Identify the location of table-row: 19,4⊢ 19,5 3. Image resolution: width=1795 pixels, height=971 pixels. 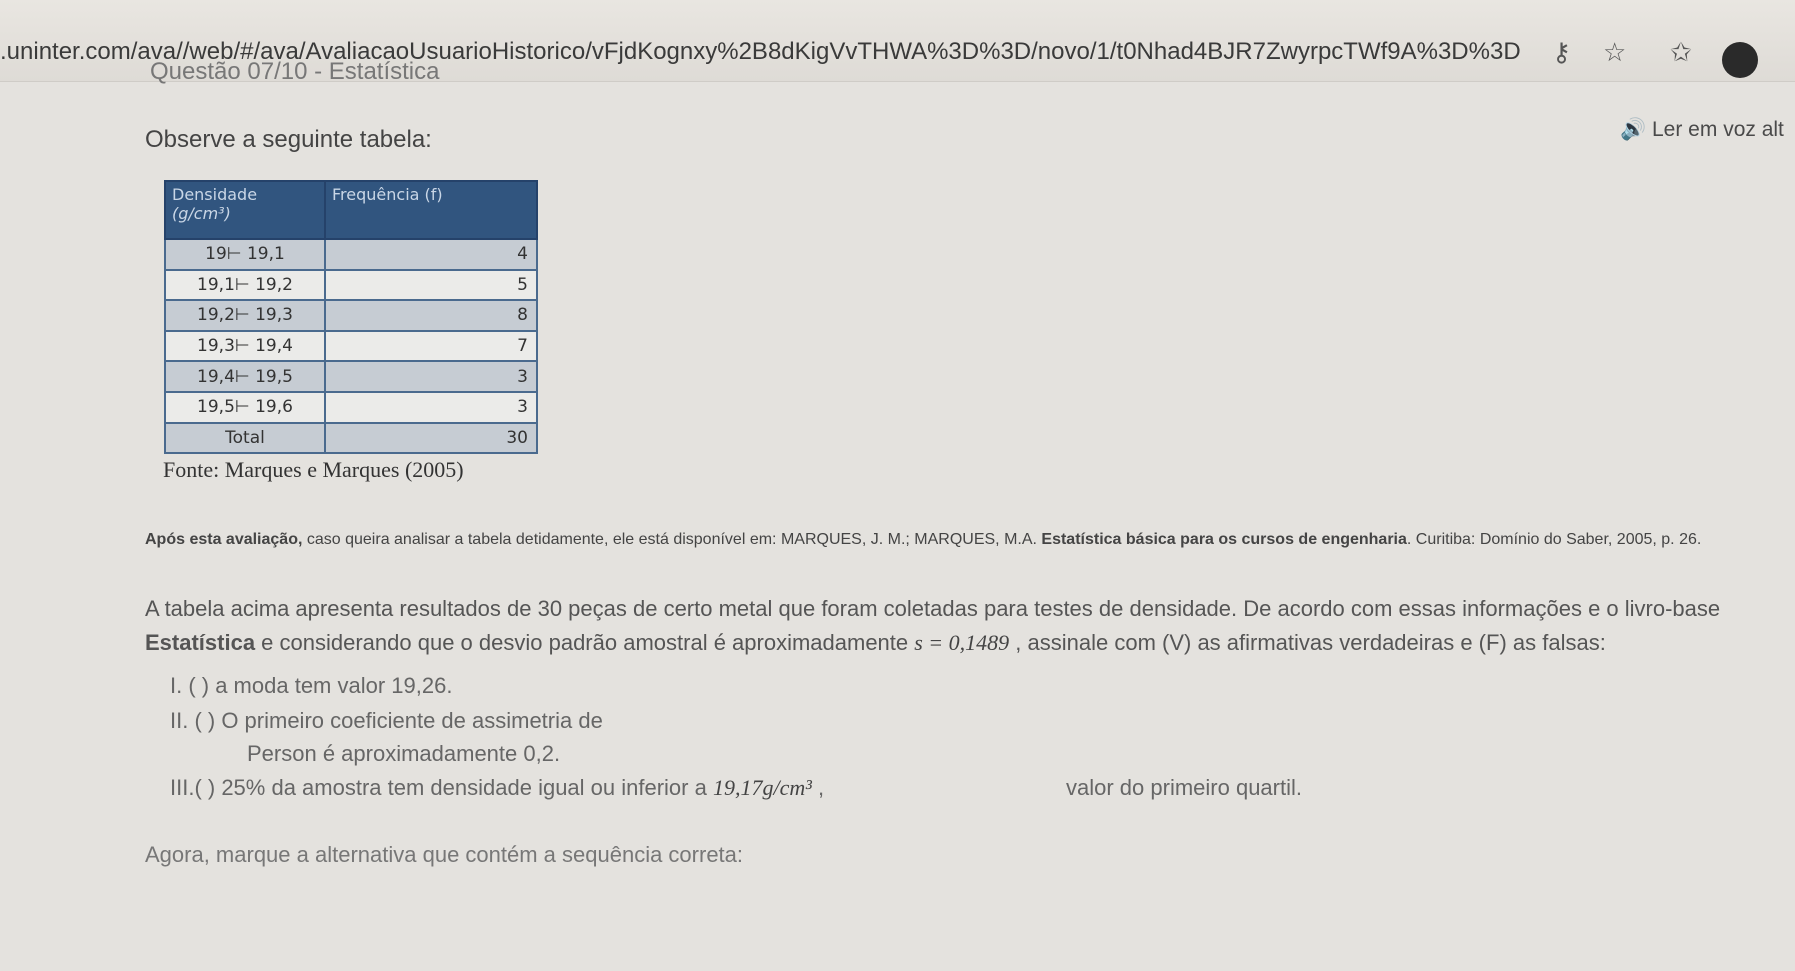
(351, 376).